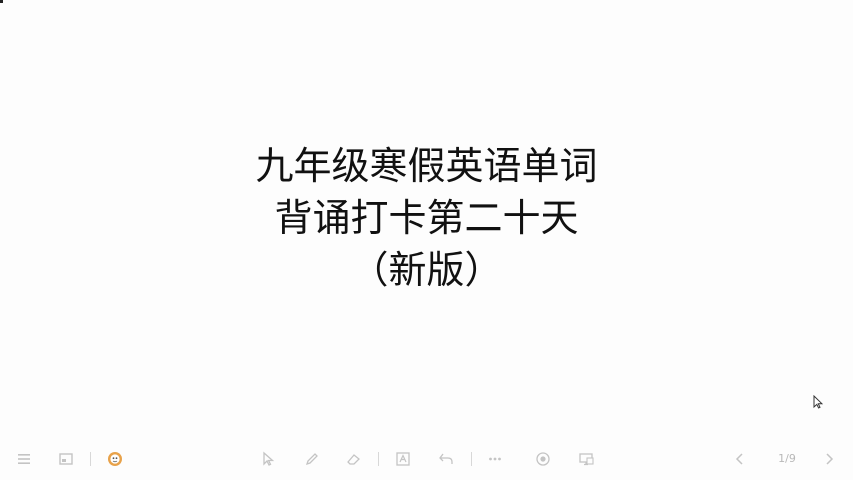 Image resolution: width=853 pixels, height=480 pixels. I want to click on mouse-cursor-icon, so click(818, 402).